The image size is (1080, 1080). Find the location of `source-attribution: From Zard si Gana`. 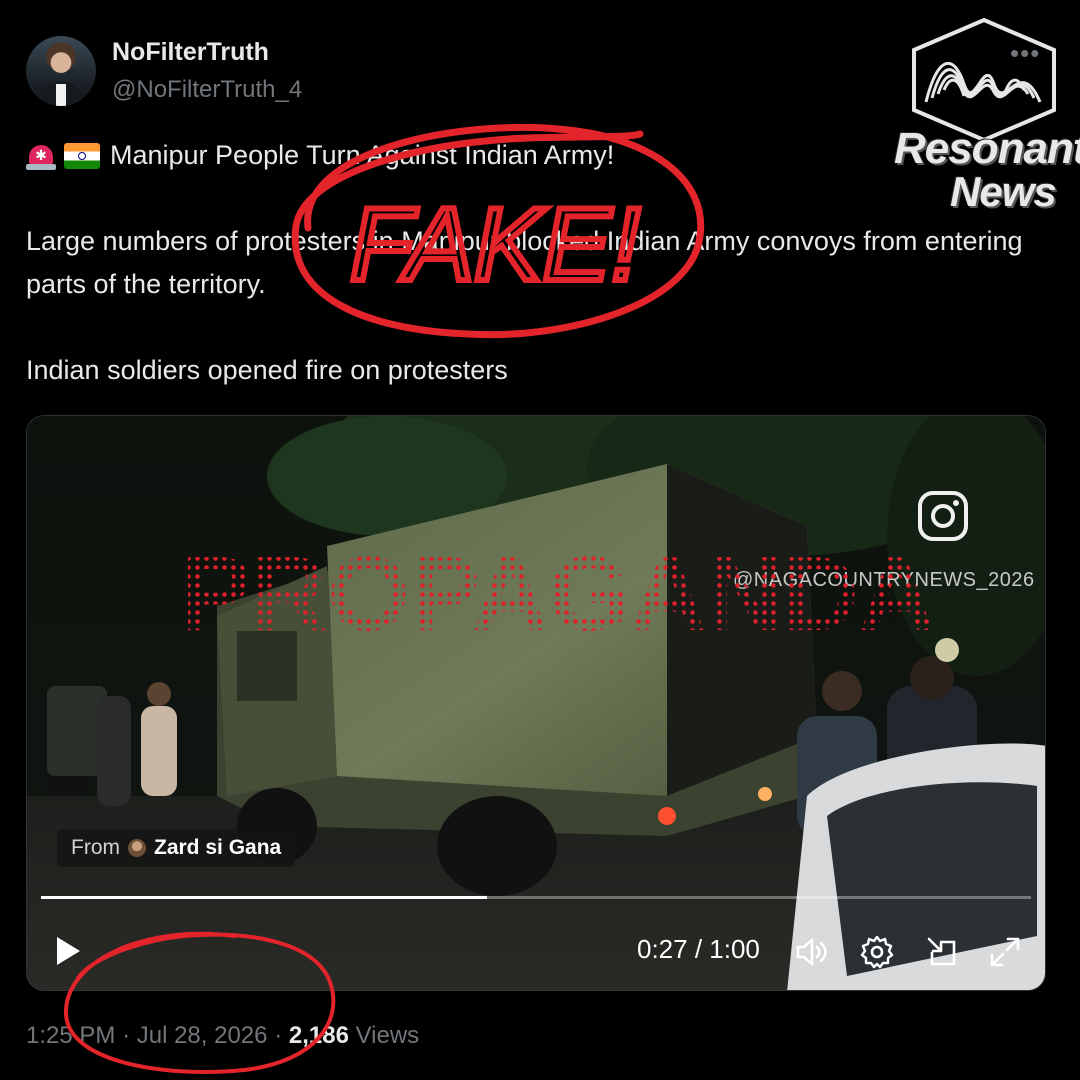

source-attribution: From Zard si Gana is located at coordinates (176, 848).